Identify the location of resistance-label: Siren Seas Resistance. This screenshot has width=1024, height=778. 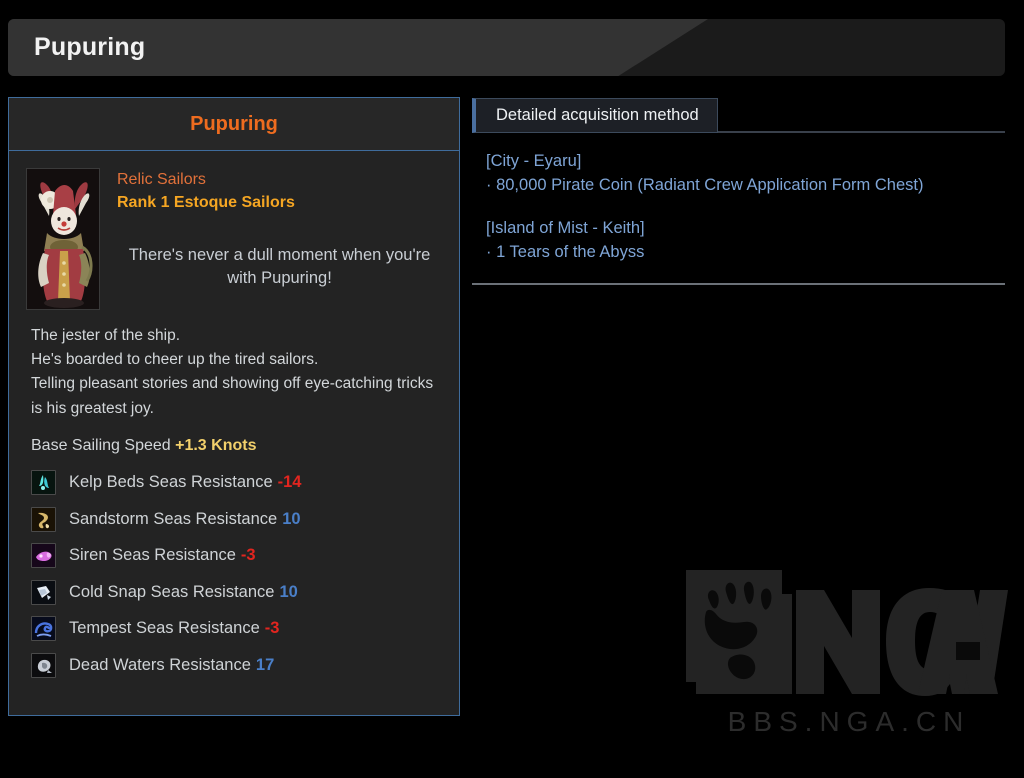
(152, 555).